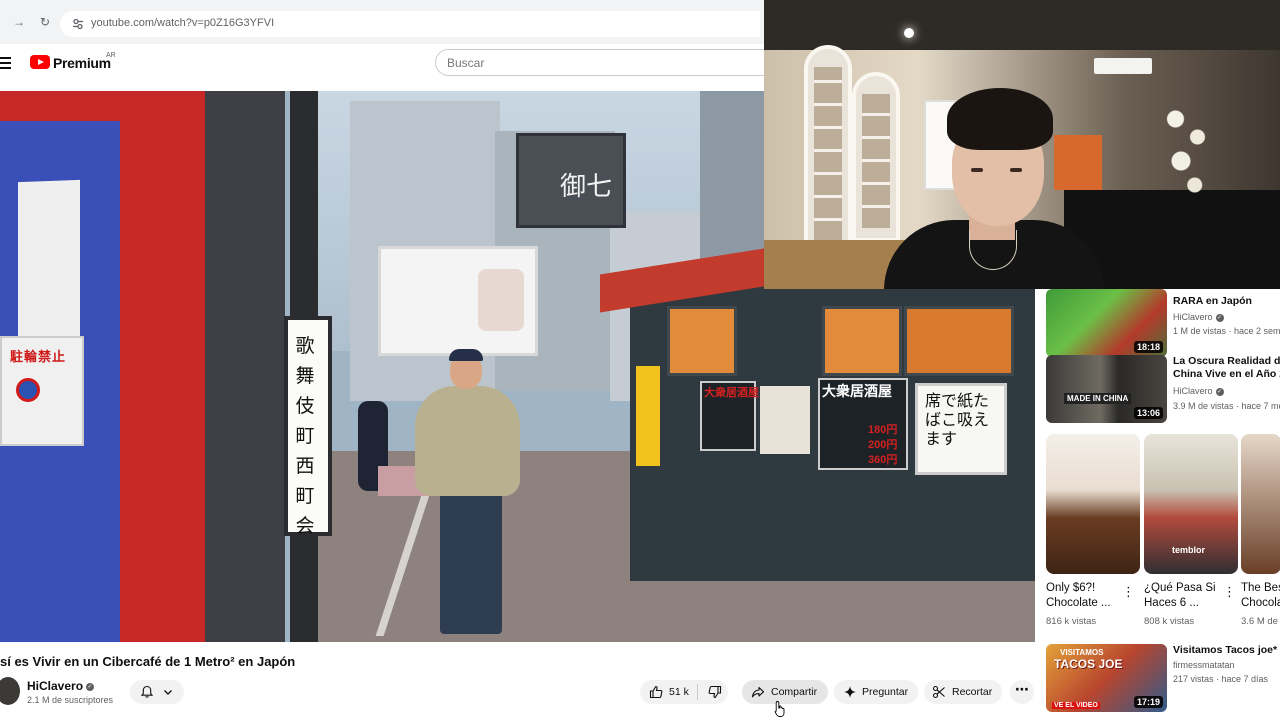  I want to click on forward-icon: →, so click(19, 22).